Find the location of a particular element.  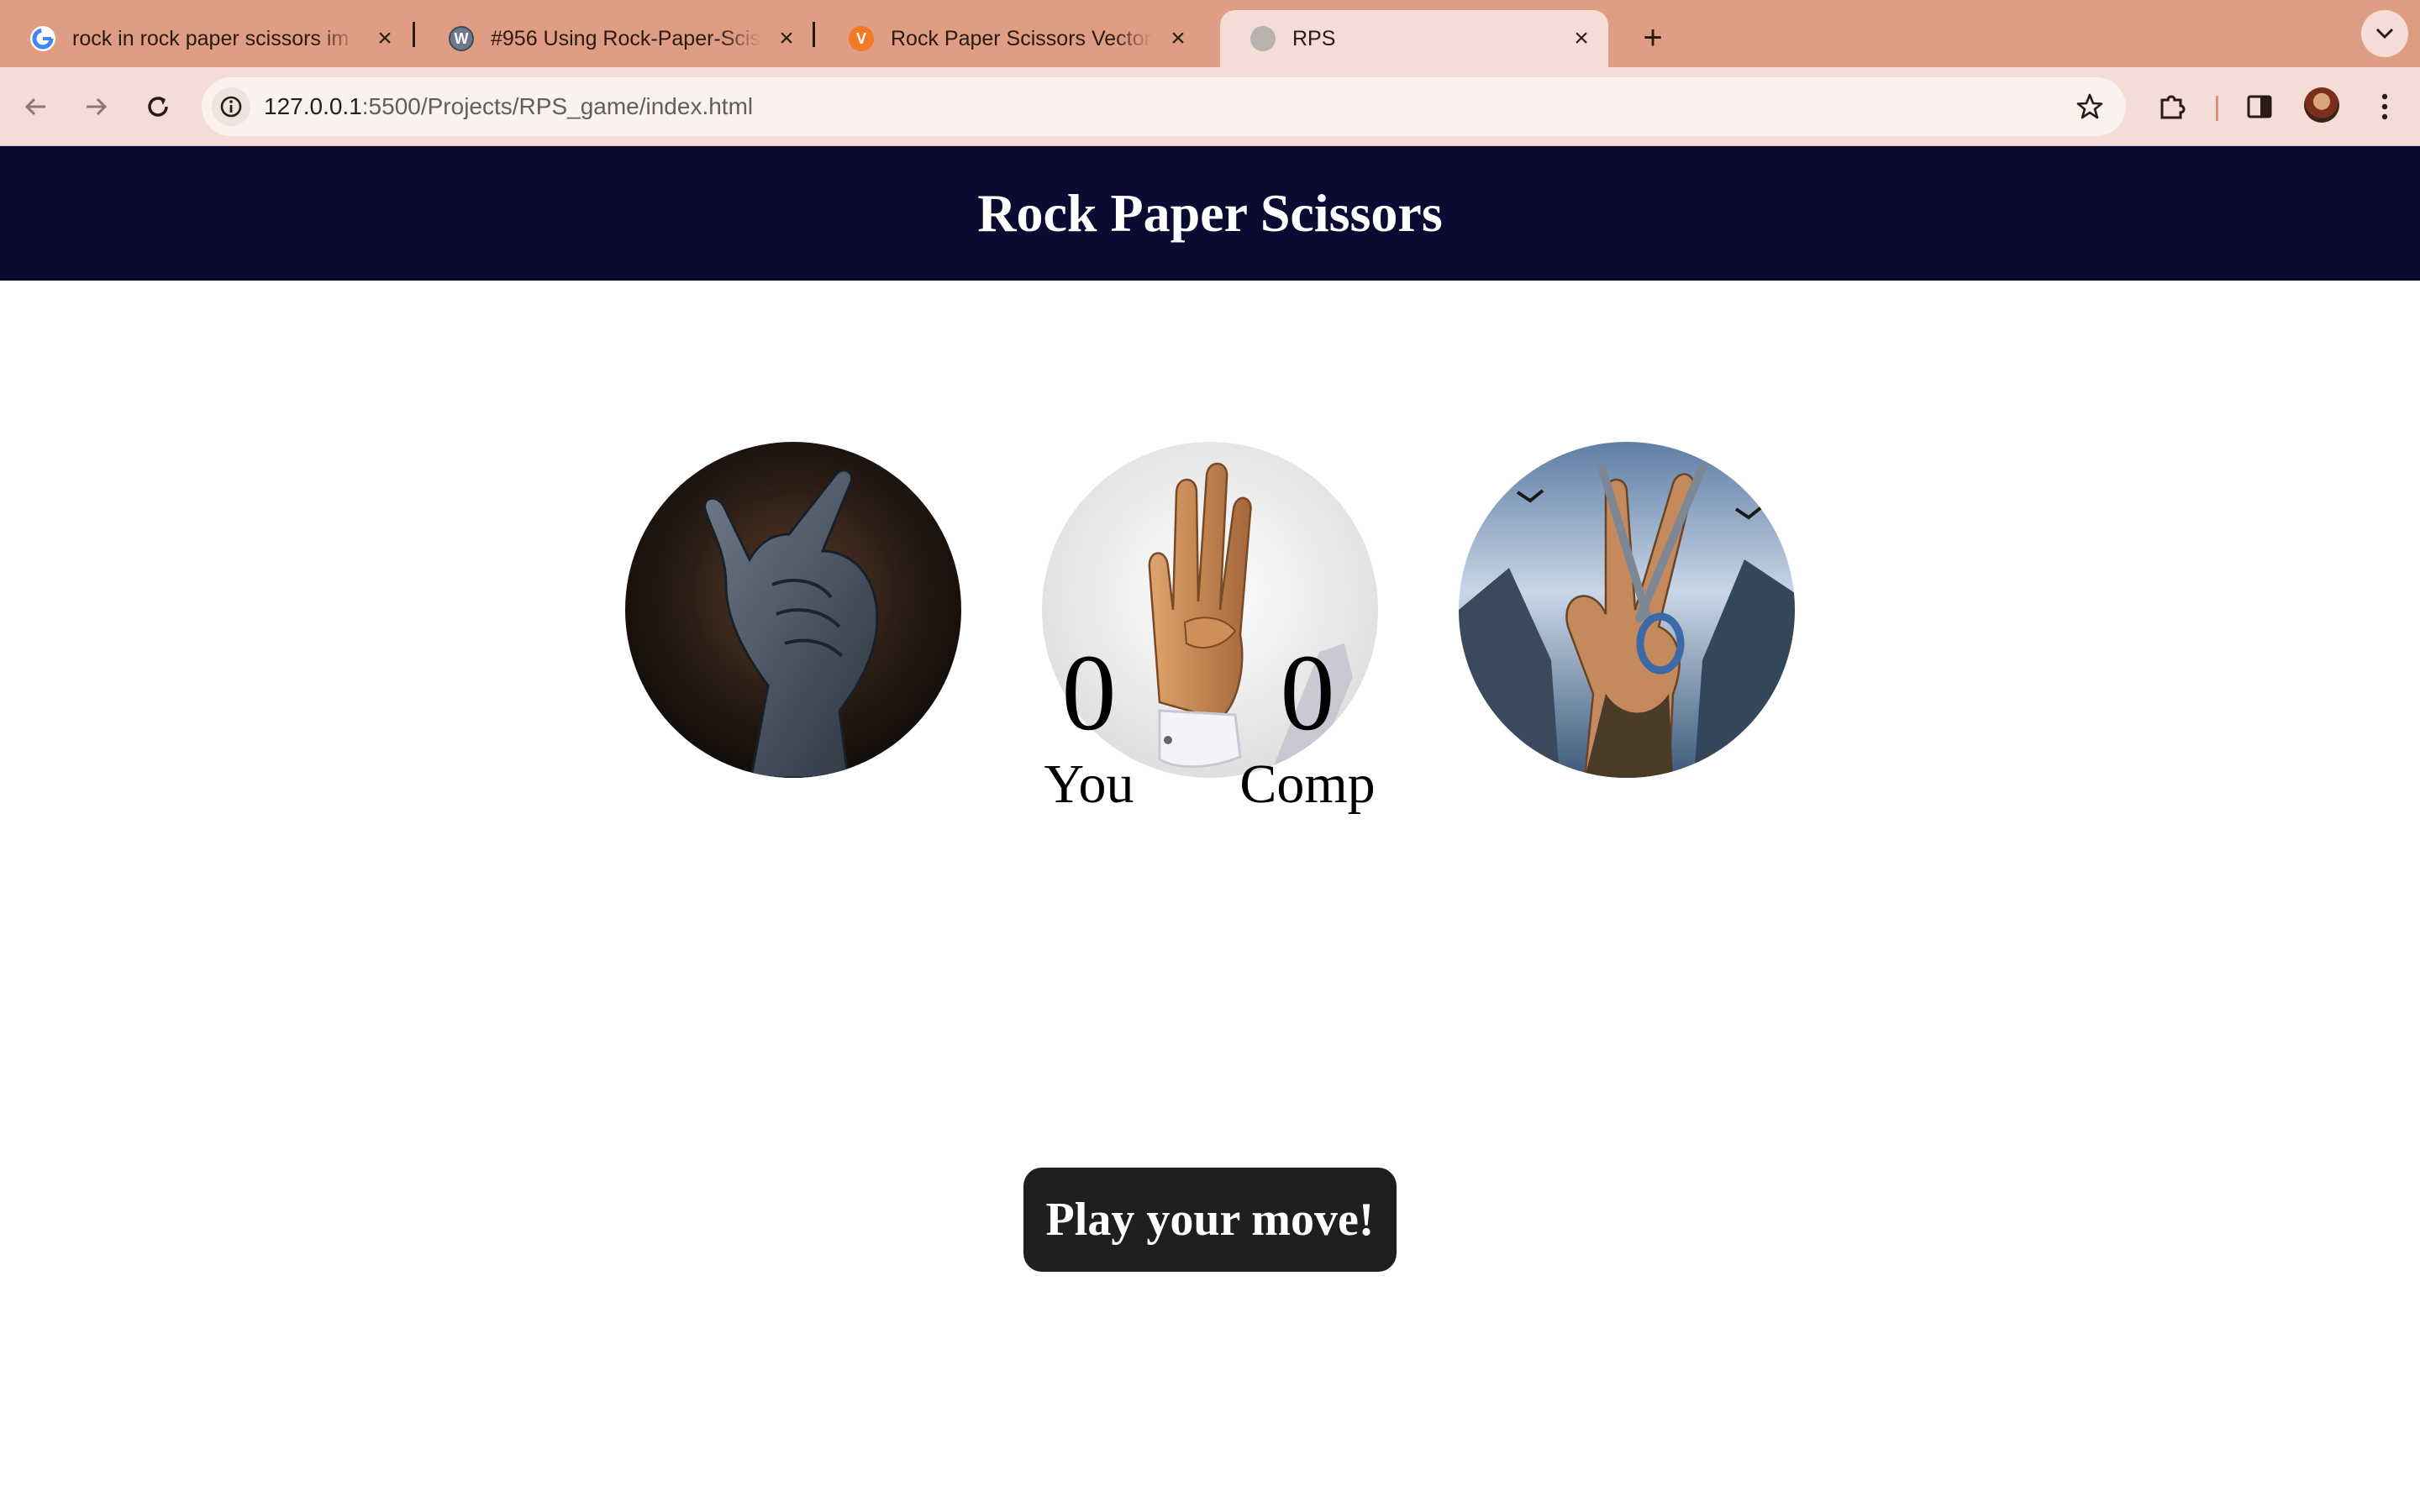

reload-icon is located at coordinates (158, 107).